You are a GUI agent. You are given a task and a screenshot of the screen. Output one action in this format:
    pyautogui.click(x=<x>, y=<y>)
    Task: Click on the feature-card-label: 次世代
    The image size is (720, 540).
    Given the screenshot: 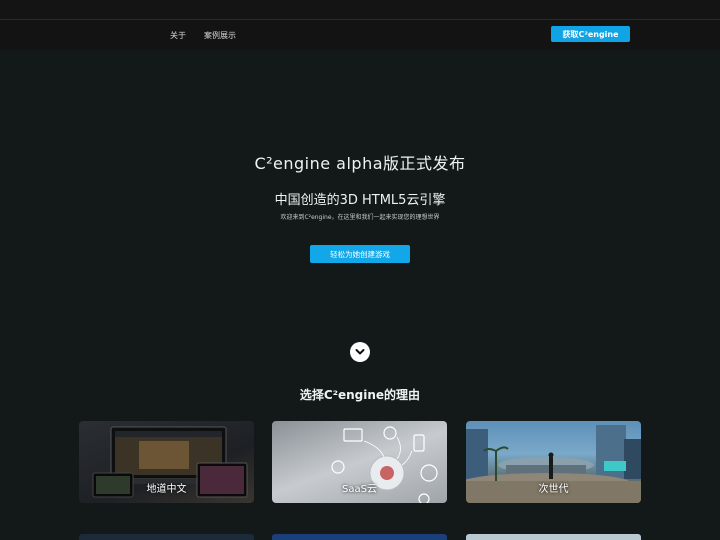 What is the action you would take?
    pyautogui.click(x=553, y=489)
    